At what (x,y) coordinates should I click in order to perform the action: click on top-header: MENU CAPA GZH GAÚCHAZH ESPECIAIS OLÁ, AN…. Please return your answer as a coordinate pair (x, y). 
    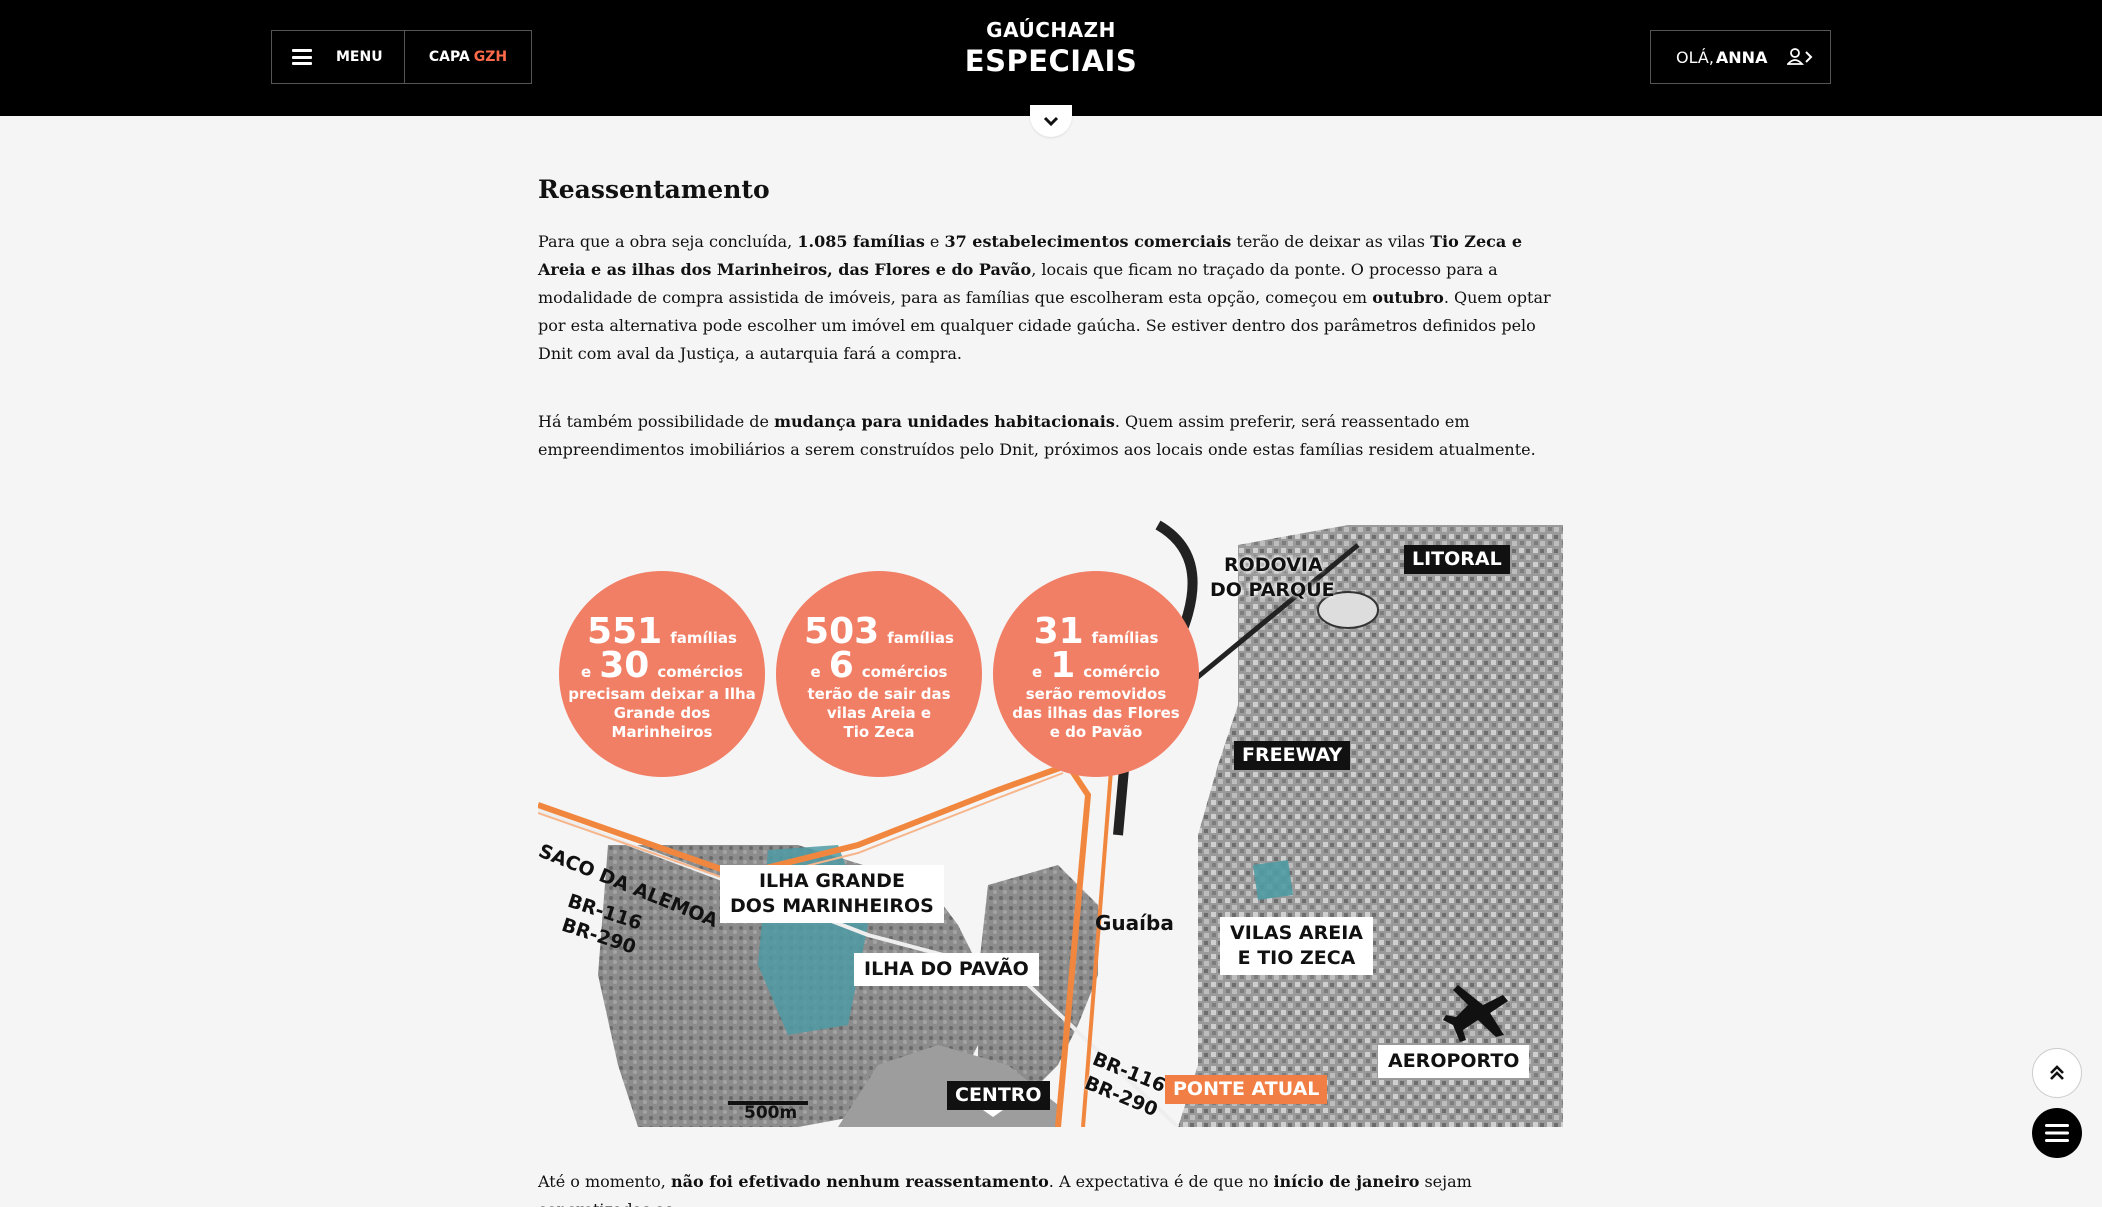
    Looking at the image, I should click on (1051, 58).